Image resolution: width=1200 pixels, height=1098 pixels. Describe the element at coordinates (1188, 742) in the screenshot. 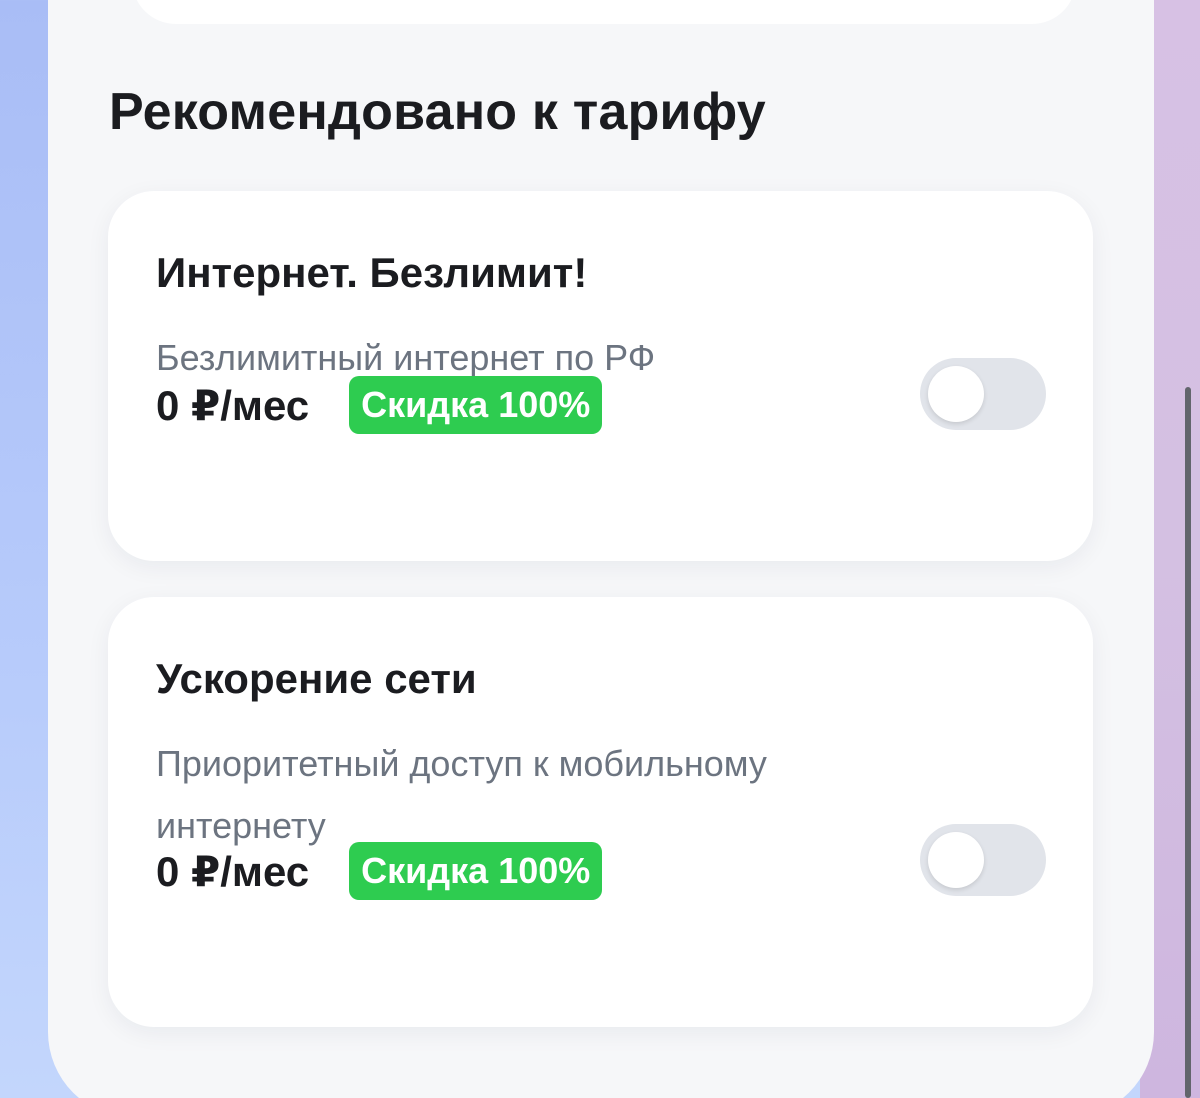

I see `scrollbar` at that location.